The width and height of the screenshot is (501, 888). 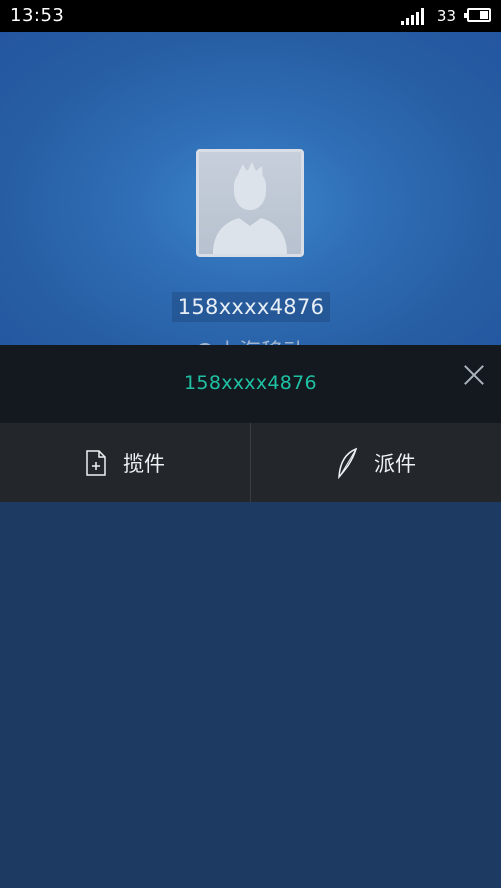 What do you see at coordinates (250, 16) in the screenshot?
I see `status-bar: 13:53 33` at bounding box center [250, 16].